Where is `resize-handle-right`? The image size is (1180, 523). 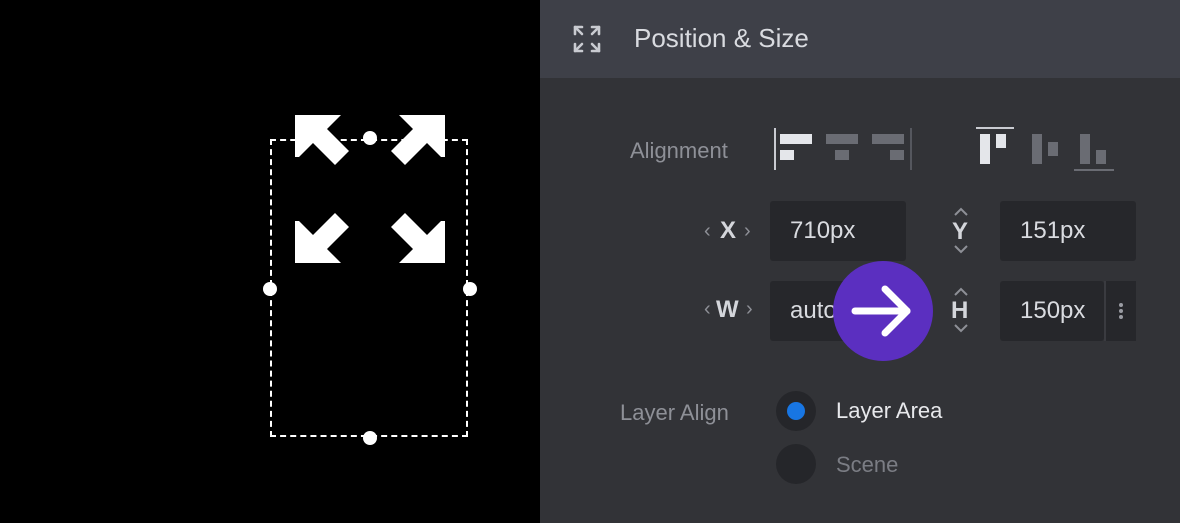
resize-handle-right is located at coordinates (470, 289).